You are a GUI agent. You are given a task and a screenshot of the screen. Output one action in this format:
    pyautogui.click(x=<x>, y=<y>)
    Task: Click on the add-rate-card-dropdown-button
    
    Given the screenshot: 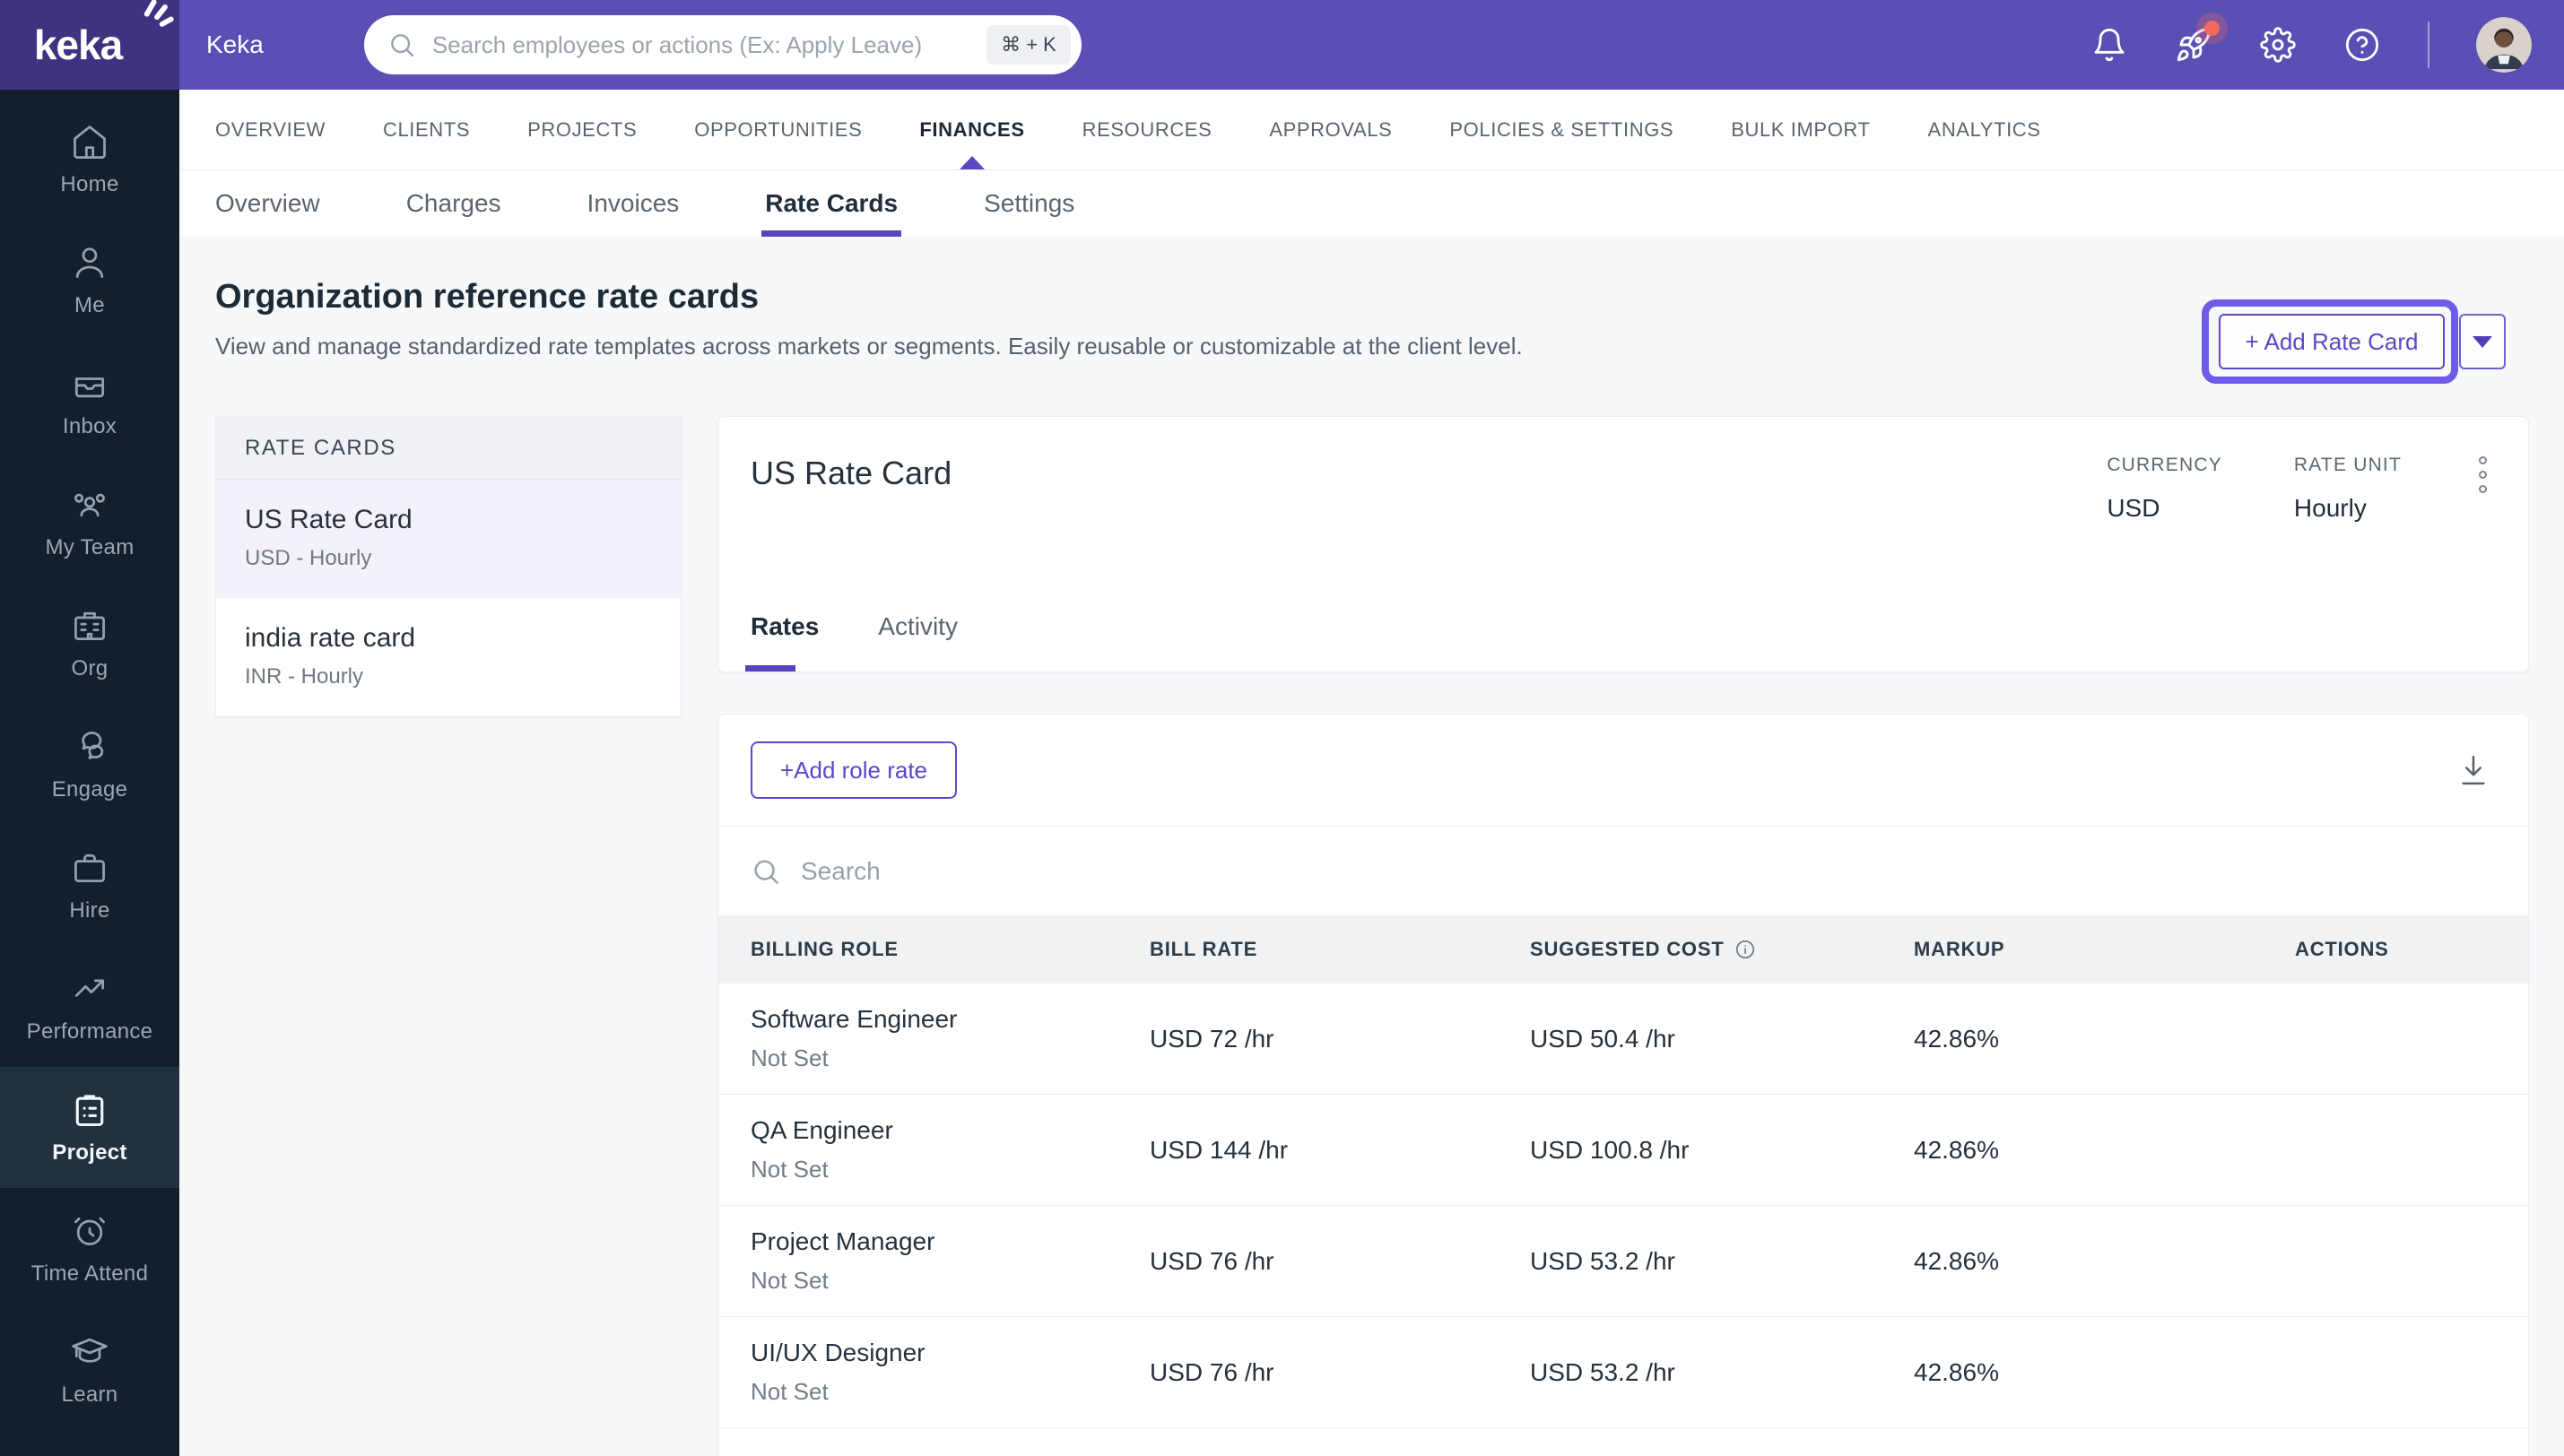 What is the action you would take?
    pyautogui.click(x=2483, y=342)
    